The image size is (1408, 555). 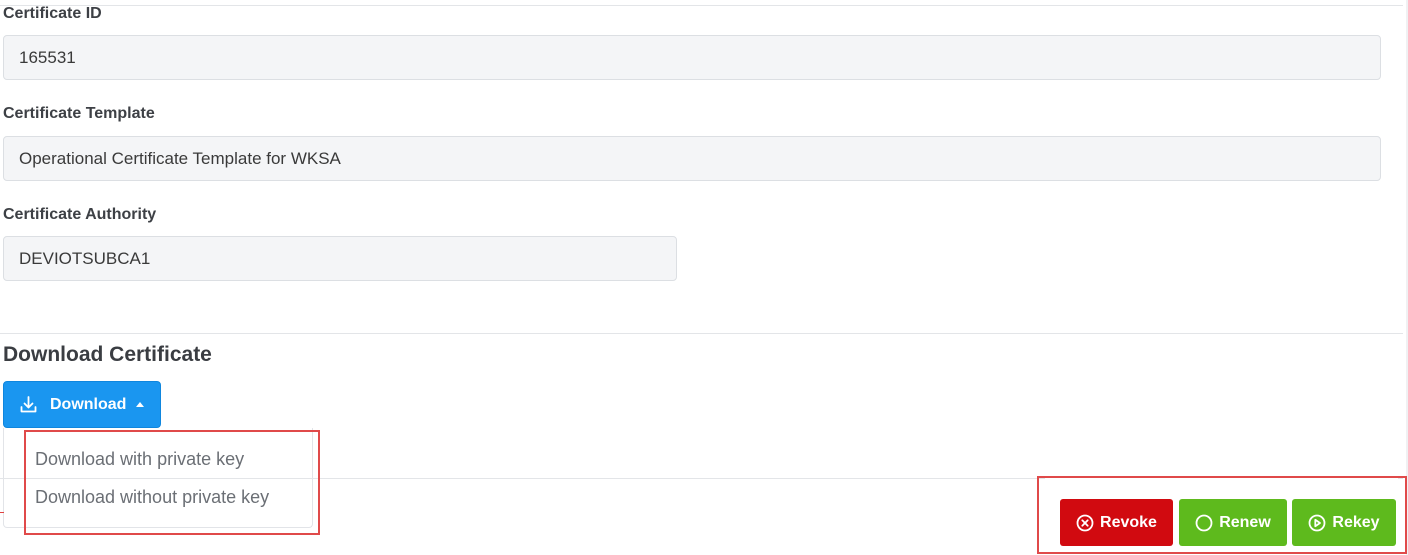 I want to click on renew-label: Renew, so click(x=1245, y=522).